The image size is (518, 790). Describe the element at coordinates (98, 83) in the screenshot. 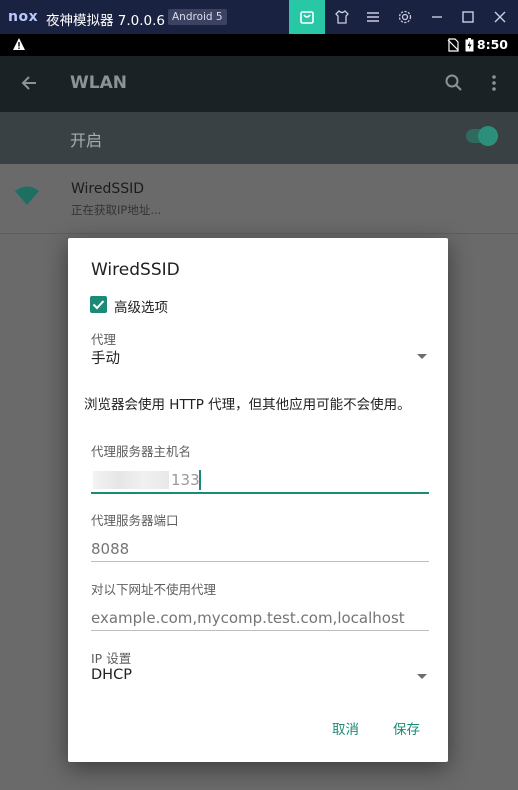

I see `page-title: WLAN` at that location.